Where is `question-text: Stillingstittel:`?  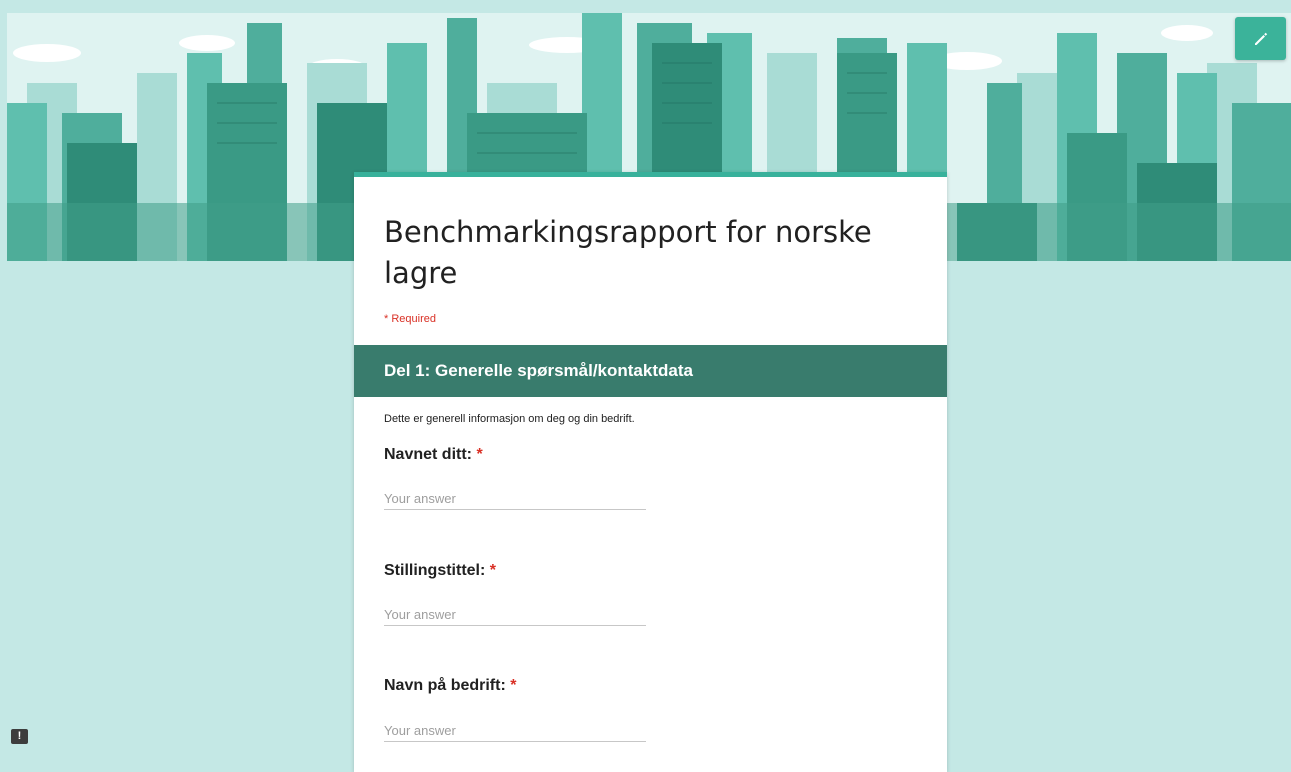
question-text: Stillingstittel: is located at coordinates (435, 570).